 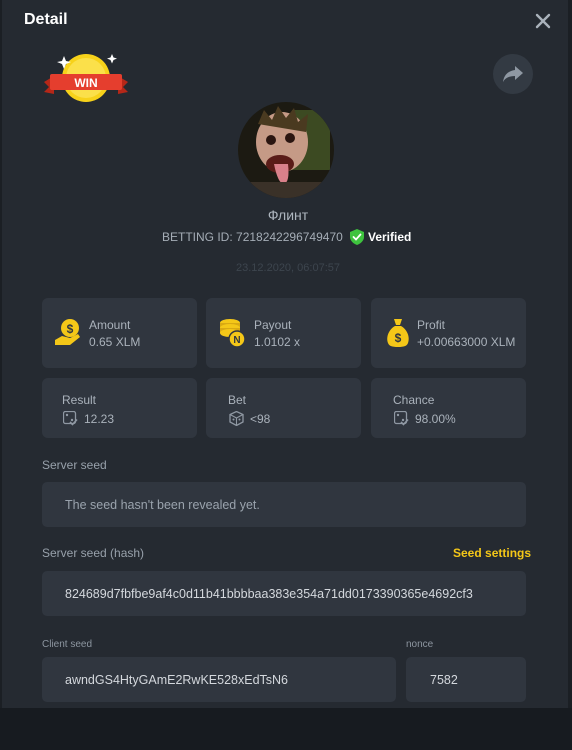 I want to click on share-button, so click(x=513, y=74).